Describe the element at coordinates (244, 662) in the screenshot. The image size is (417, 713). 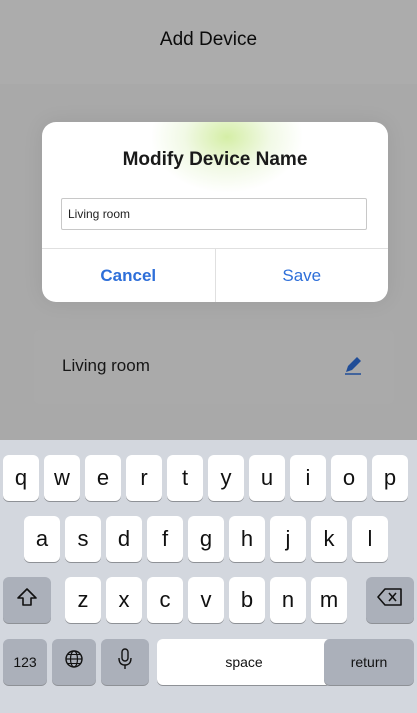
I see `space-key: space` at that location.